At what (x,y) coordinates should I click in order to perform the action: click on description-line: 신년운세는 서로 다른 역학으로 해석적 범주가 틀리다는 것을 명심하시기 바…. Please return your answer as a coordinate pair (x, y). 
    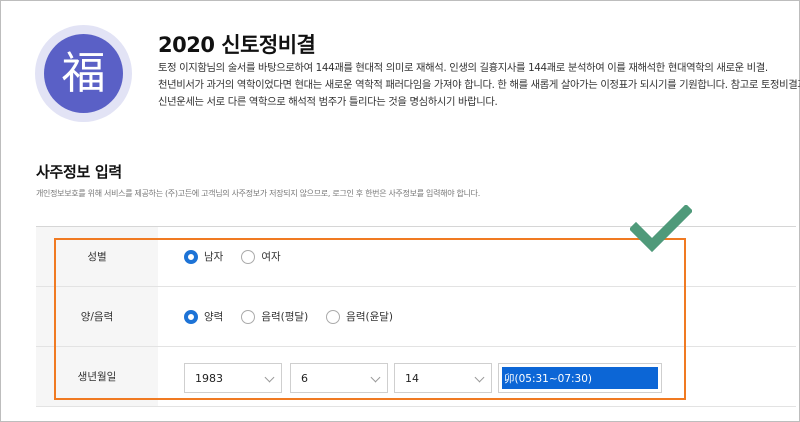
    Looking at the image, I should click on (328, 102).